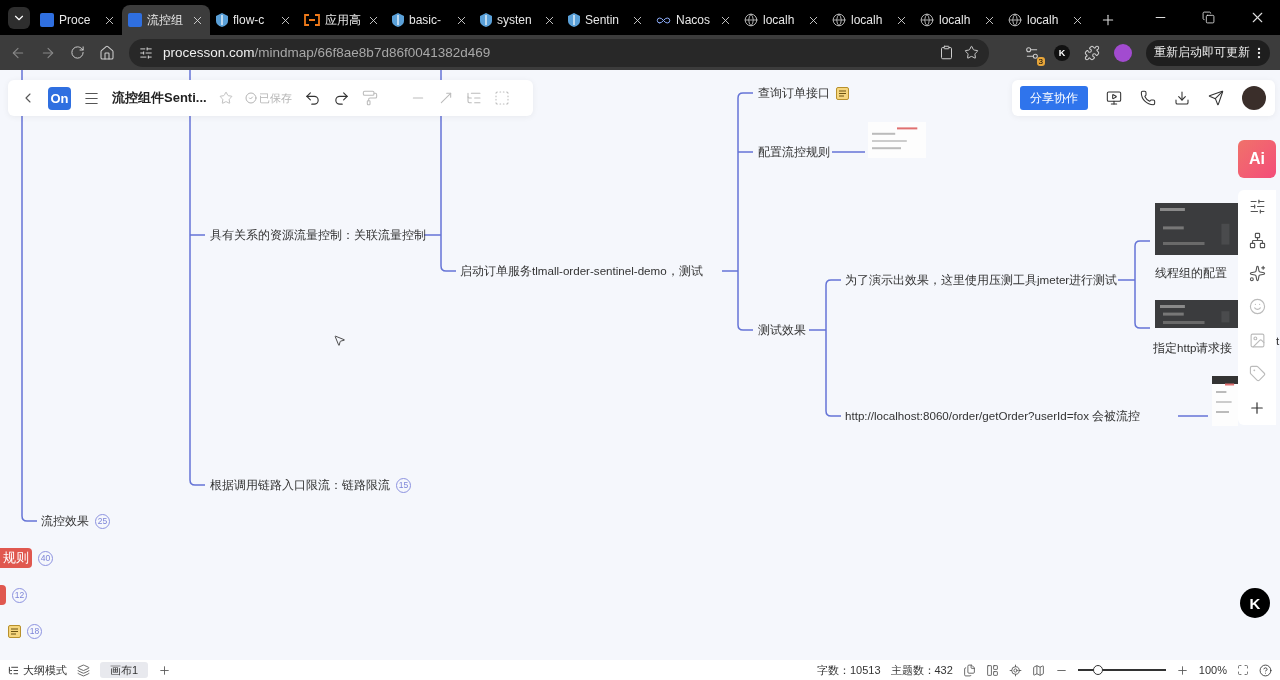 This screenshot has height=680, width=1280. What do you see at coordinates (1040, 61) in the screenshot?
I see `extension-badge: 3` at bounding box center [1040, 61].